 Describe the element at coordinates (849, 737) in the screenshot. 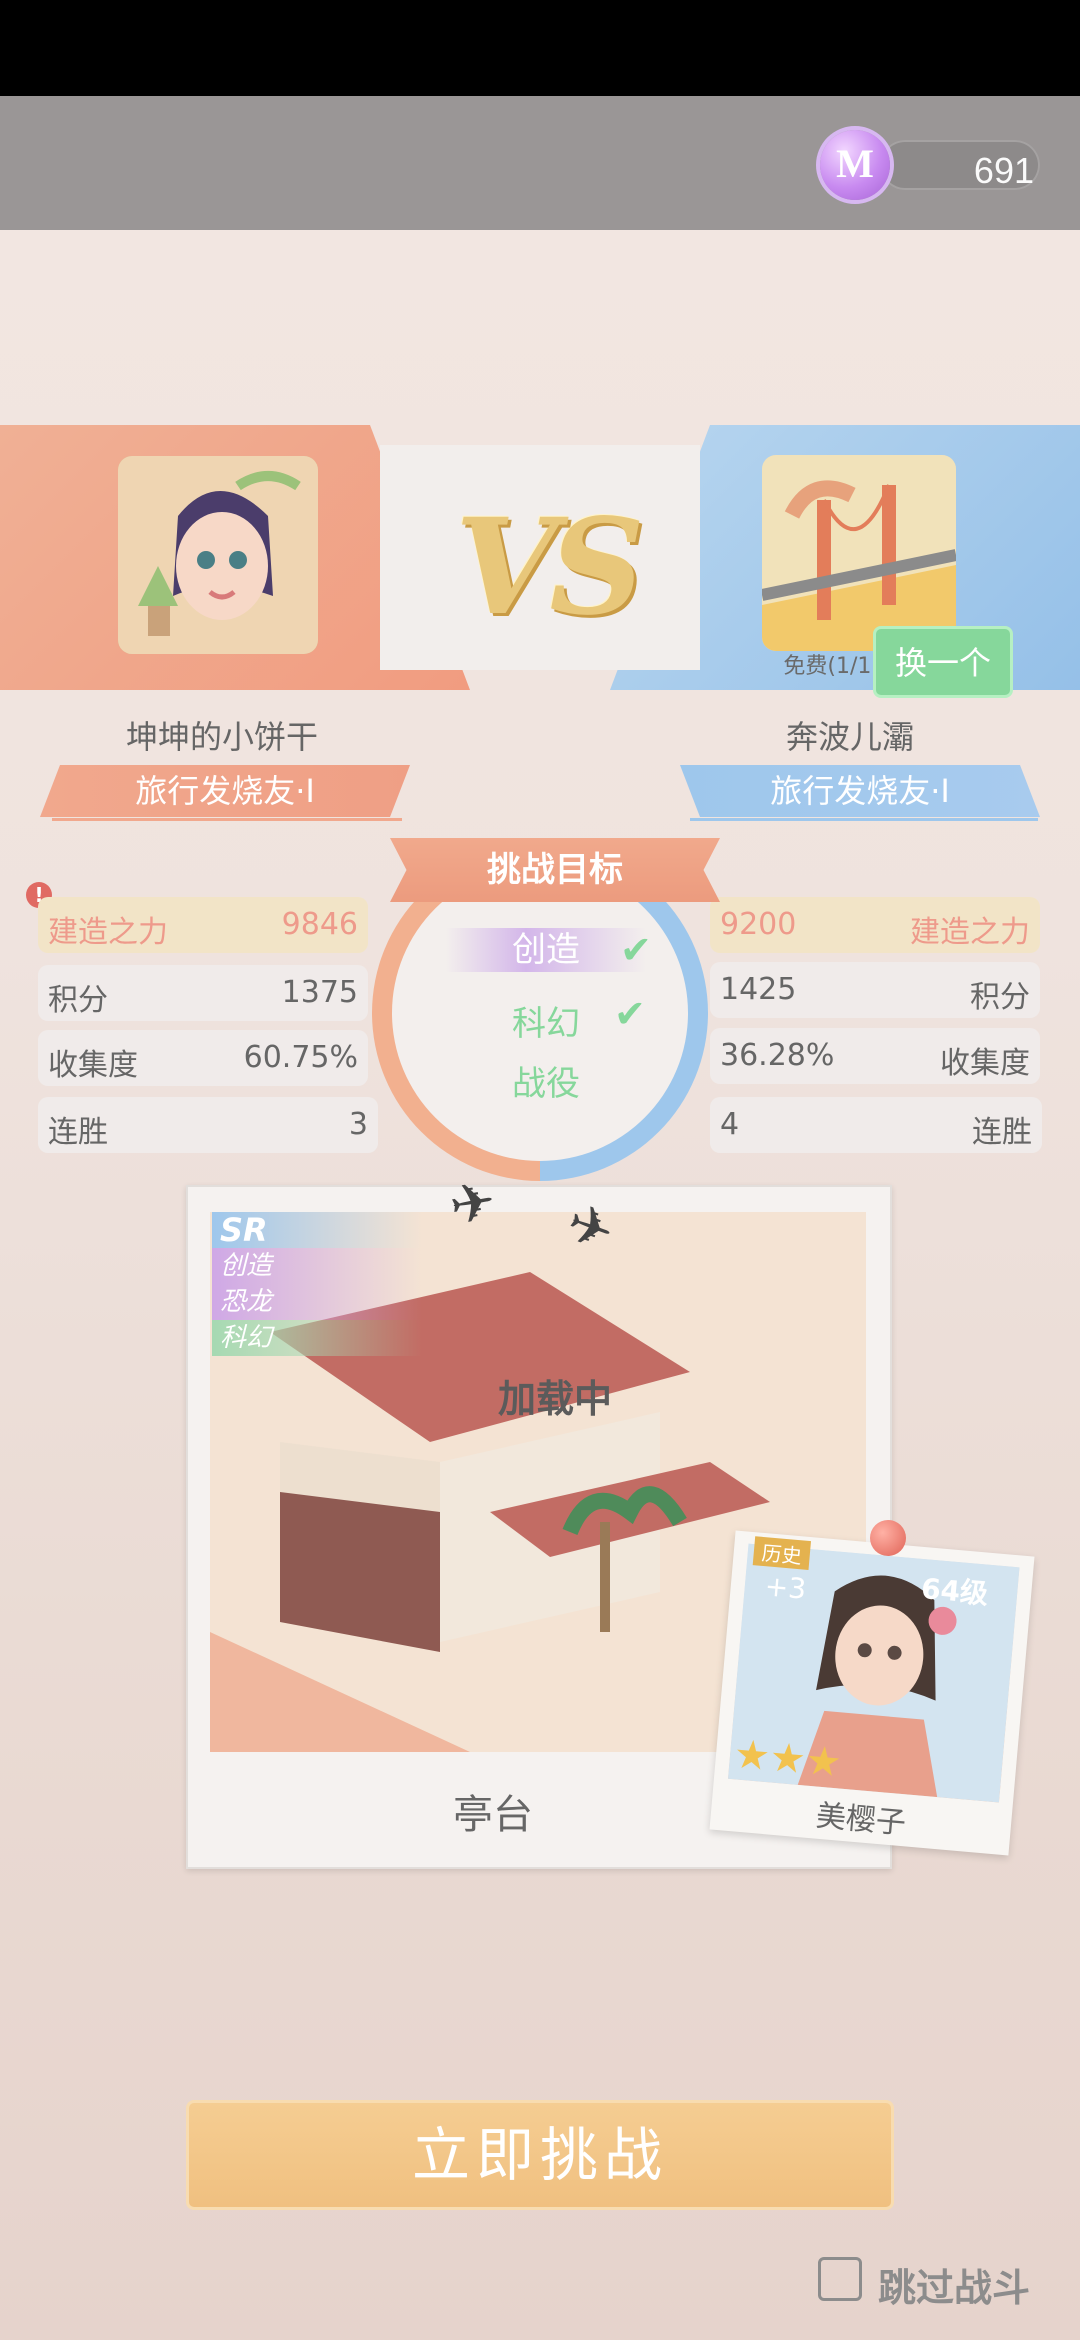

I see `right-player-name: 奔波儿灞` at that location.